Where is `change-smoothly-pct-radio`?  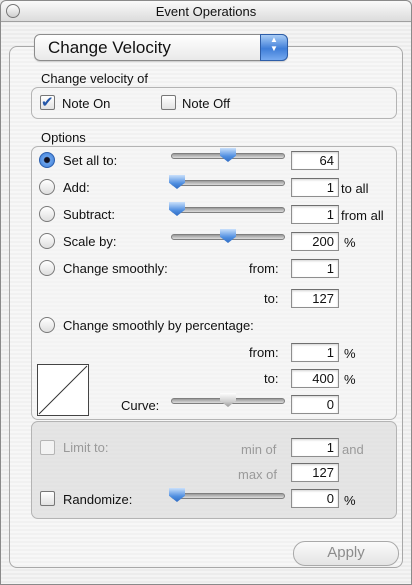
change-smoothly-pct-radio is located at coordinates (47, 325).